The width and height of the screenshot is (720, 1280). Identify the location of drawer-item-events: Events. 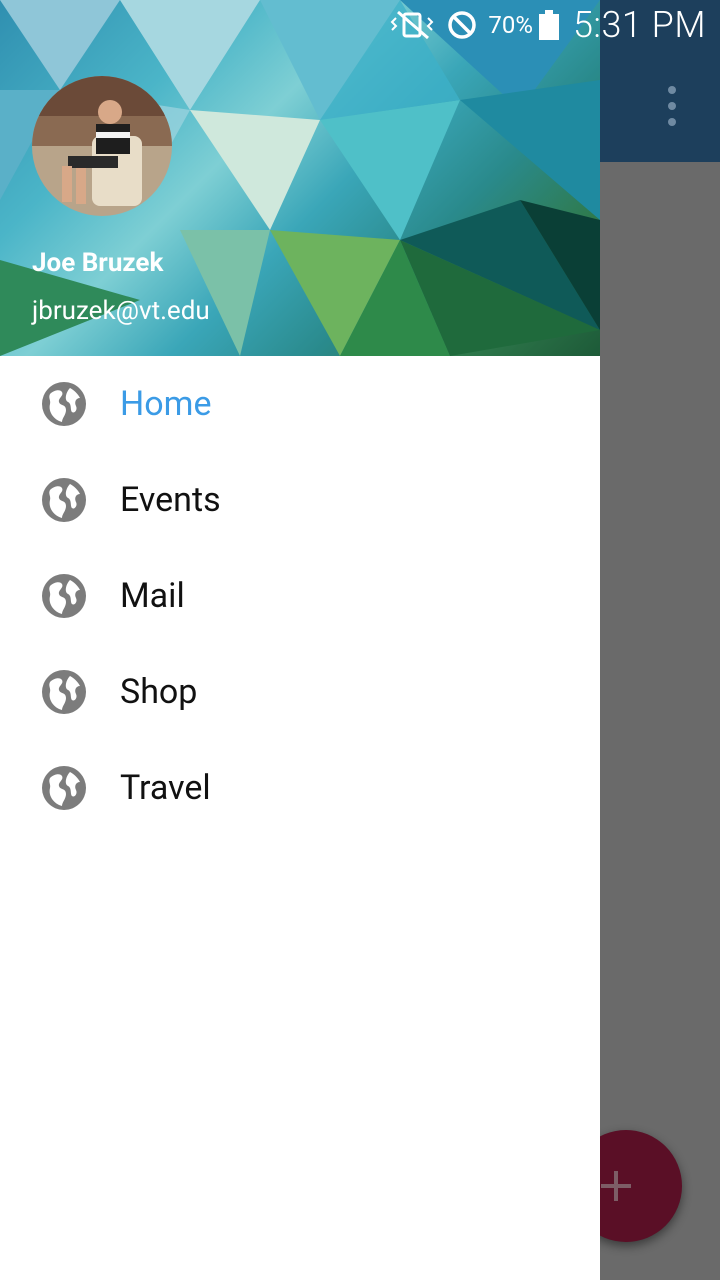
(300, 500).